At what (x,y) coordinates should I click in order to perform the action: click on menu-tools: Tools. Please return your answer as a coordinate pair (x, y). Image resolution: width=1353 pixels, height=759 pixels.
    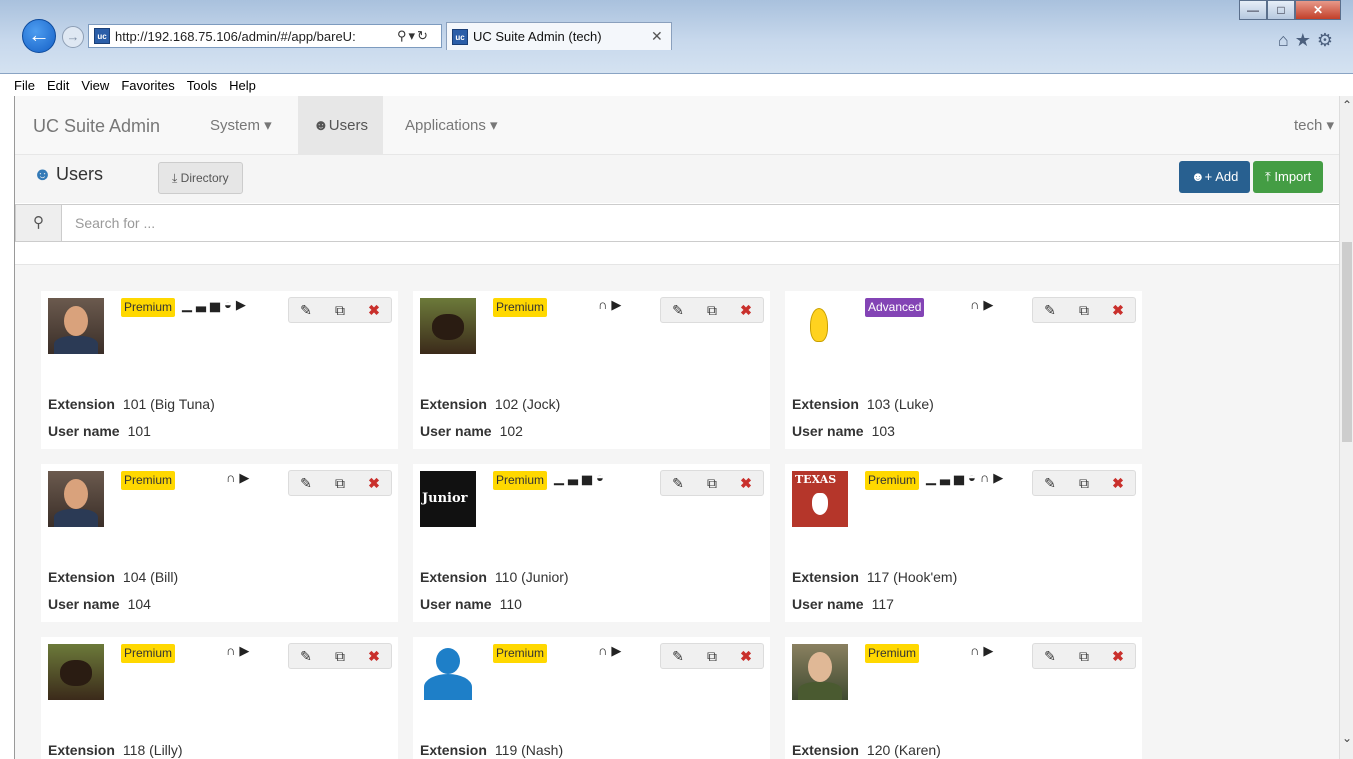
    Looking at the image, I should click on (202, 85).